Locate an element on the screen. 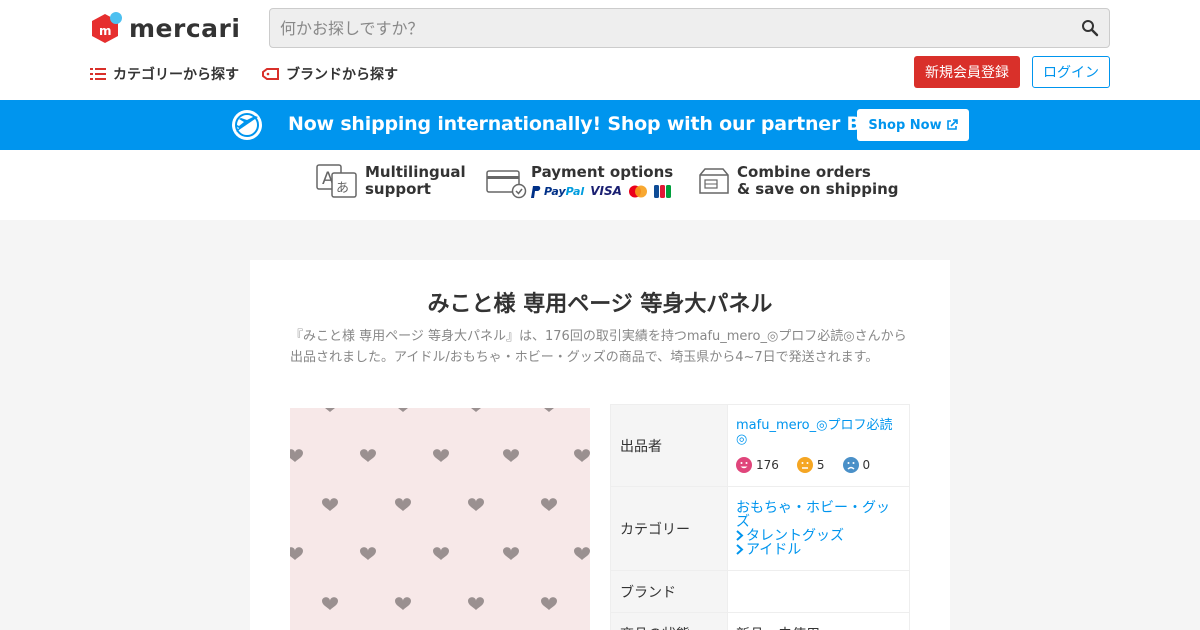  mercari-logo: m mercari is located at coordinates (164, 28).